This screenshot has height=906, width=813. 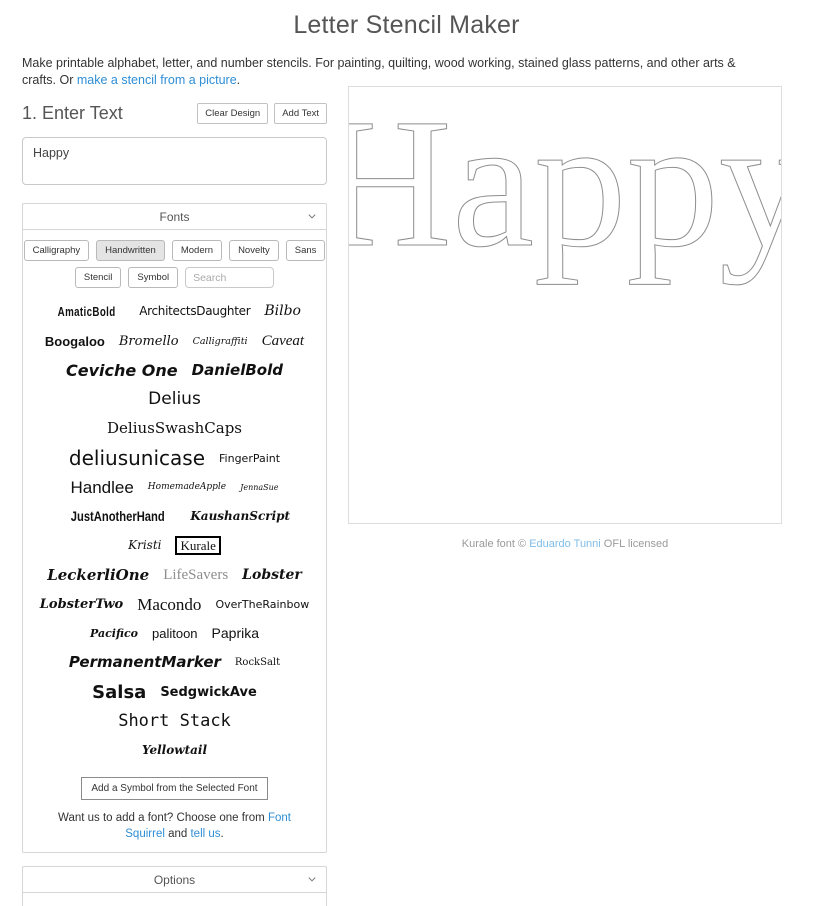 I want to click on options-panel-header: Options, so click(x=174, y=880).